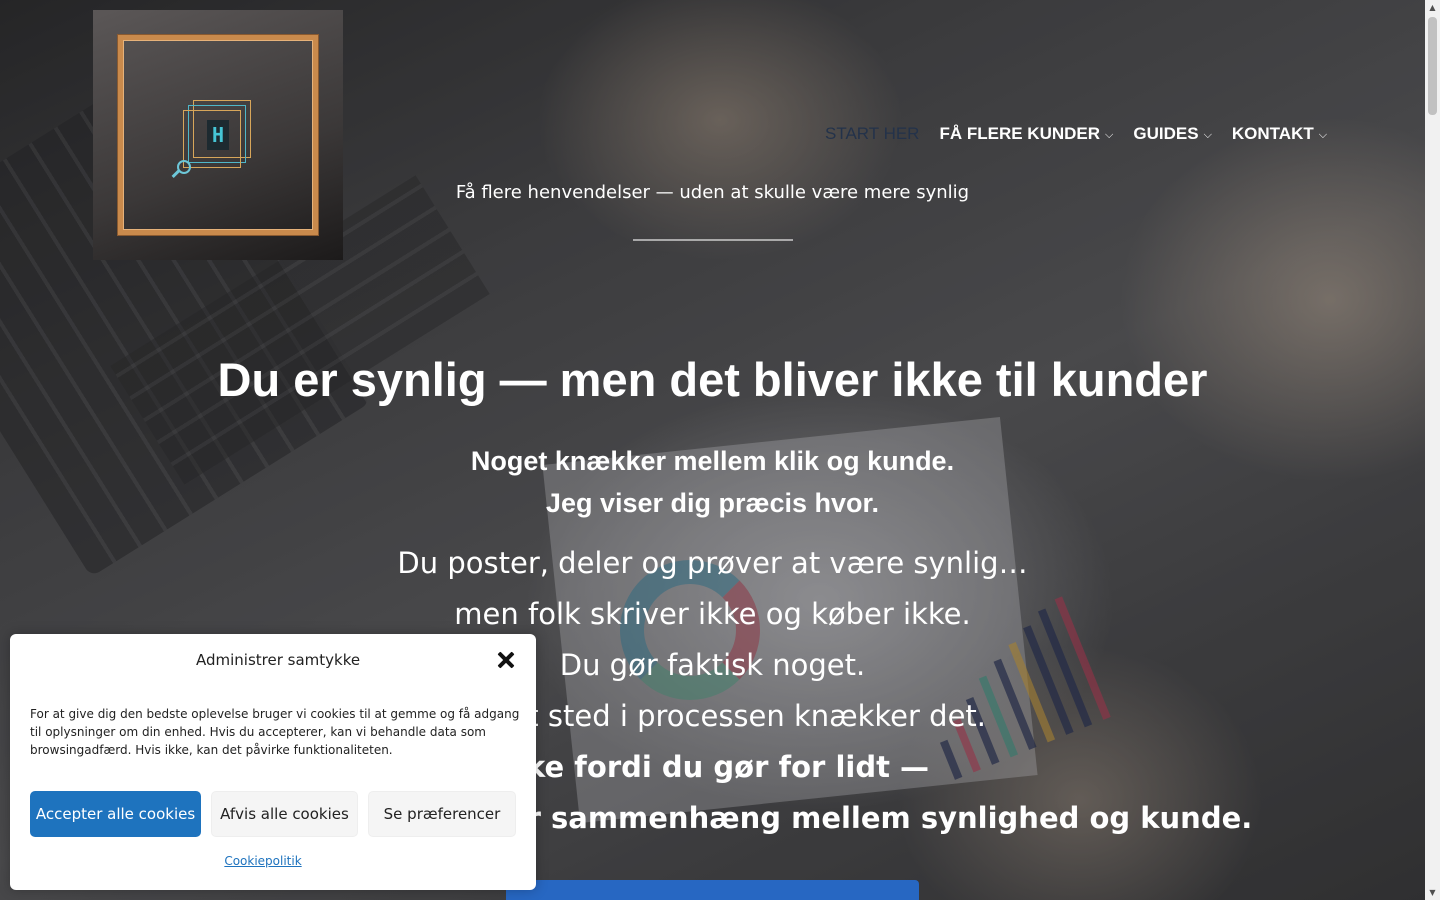  I want to click on nav-item-label: KONTAKT, so click(1272, 133).